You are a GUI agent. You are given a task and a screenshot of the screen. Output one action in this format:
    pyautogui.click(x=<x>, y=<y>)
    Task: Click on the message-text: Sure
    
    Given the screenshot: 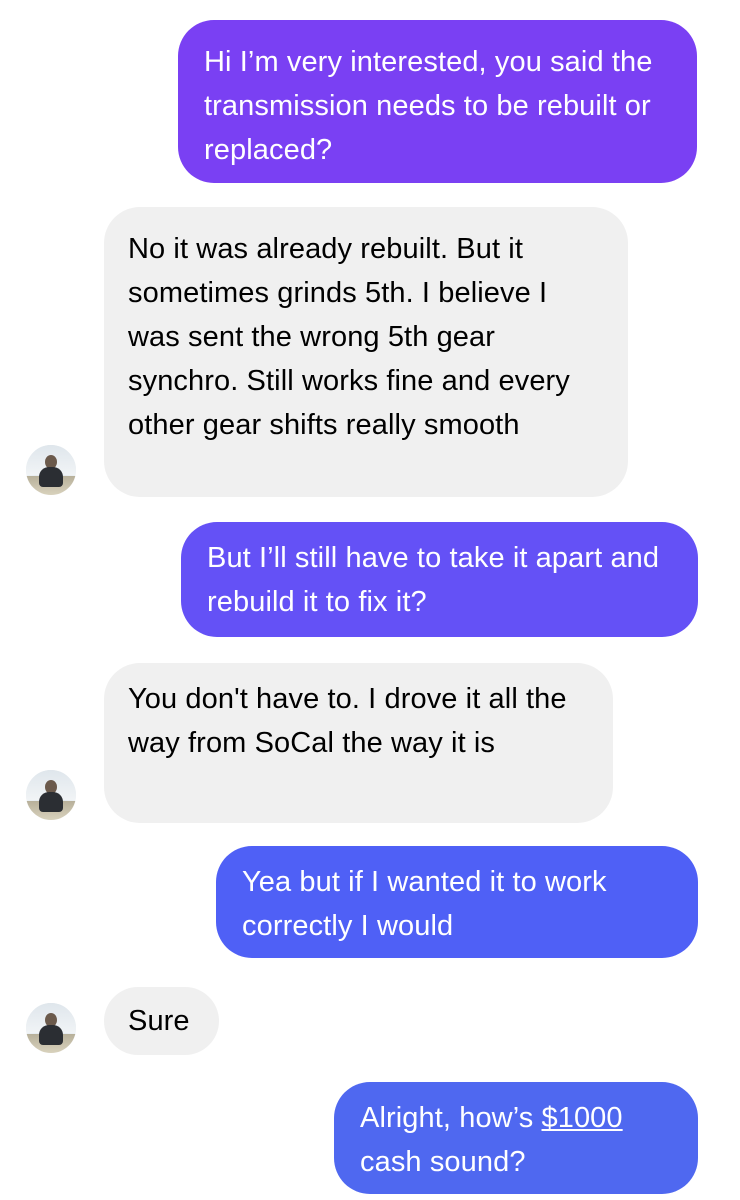 What is the action you would take?
    pyautogui.click(x=159, y=1021)
    